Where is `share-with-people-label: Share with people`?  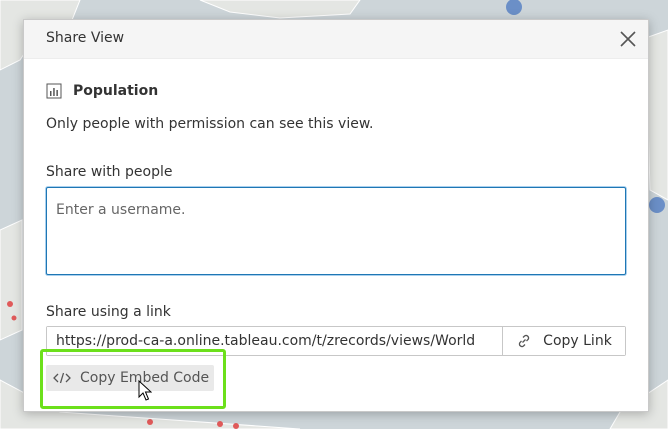
share-with-people-label: Share with people is located at coordinates (109, 172).